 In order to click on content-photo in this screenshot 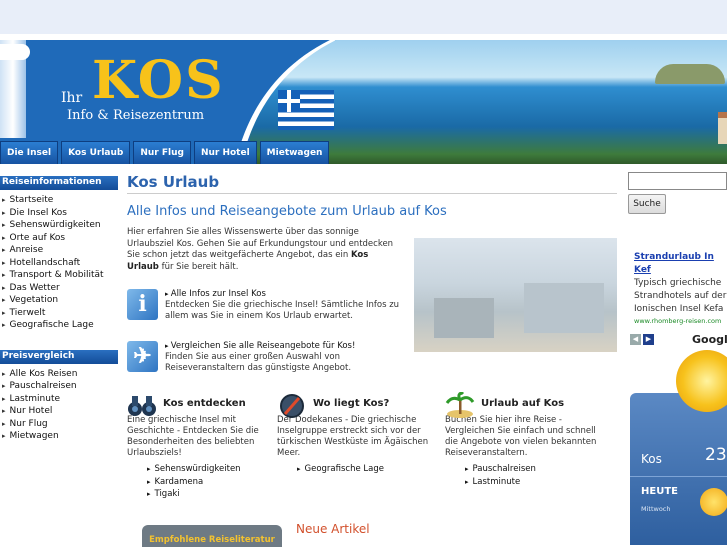, I will do `click(515, 295)`.